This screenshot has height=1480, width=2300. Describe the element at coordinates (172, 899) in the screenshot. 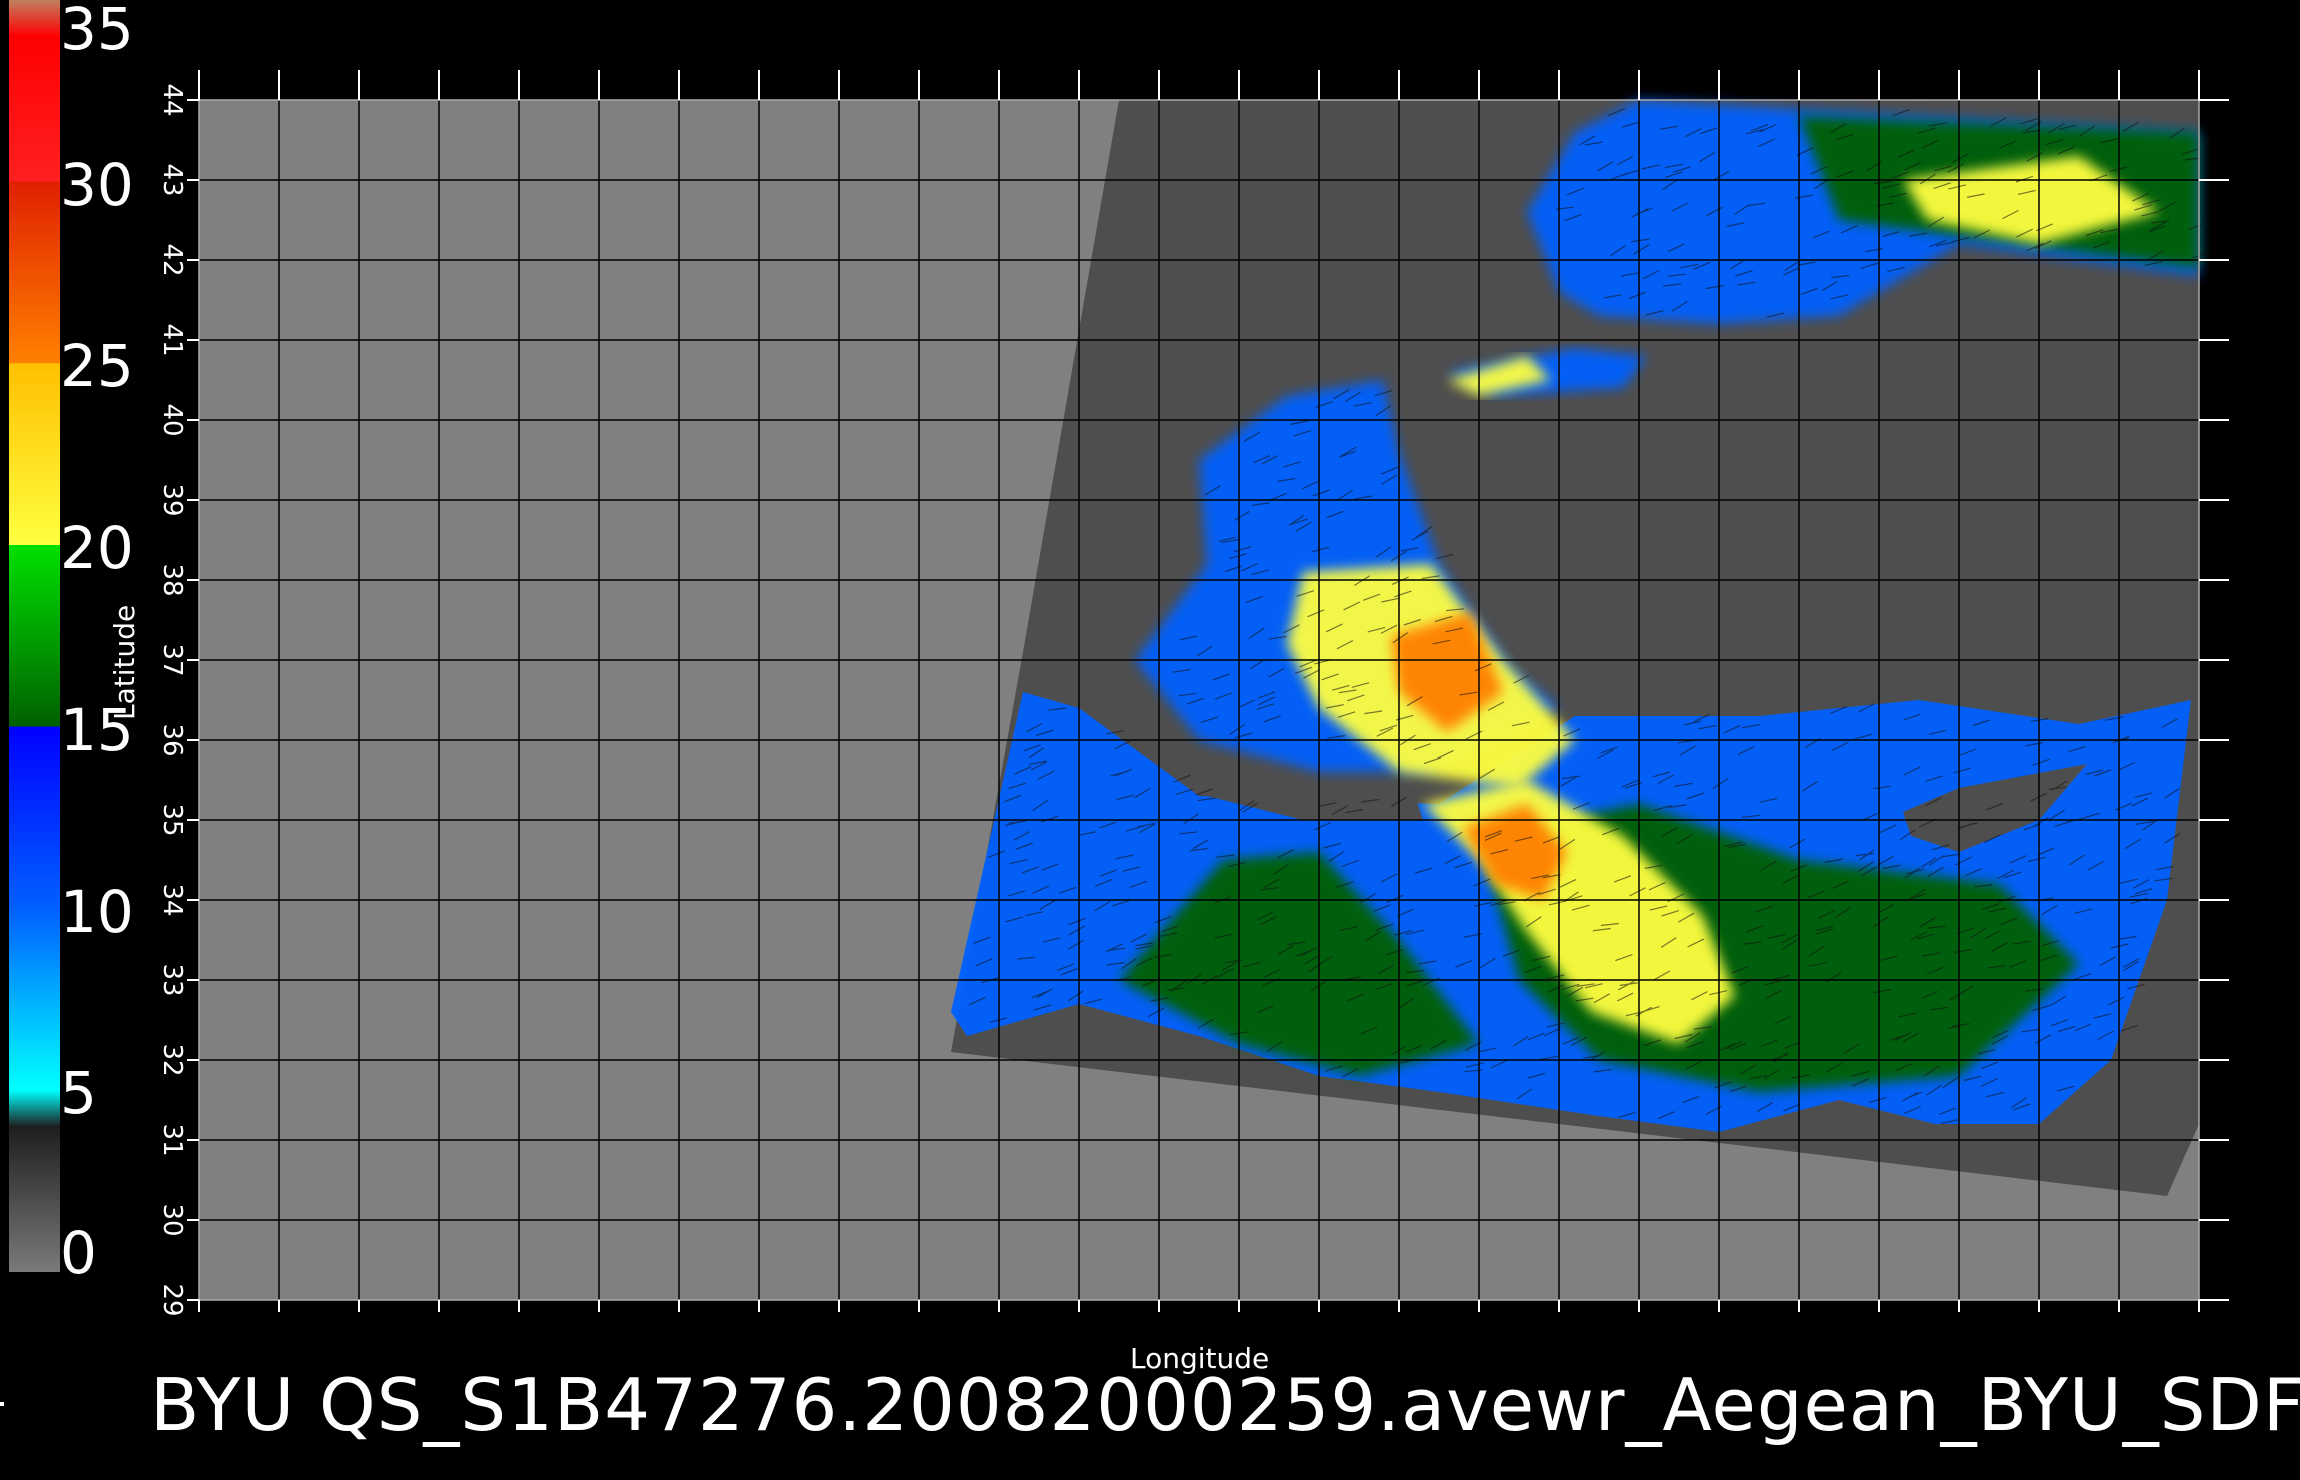

I see `y-tick-label: 34` at that location.